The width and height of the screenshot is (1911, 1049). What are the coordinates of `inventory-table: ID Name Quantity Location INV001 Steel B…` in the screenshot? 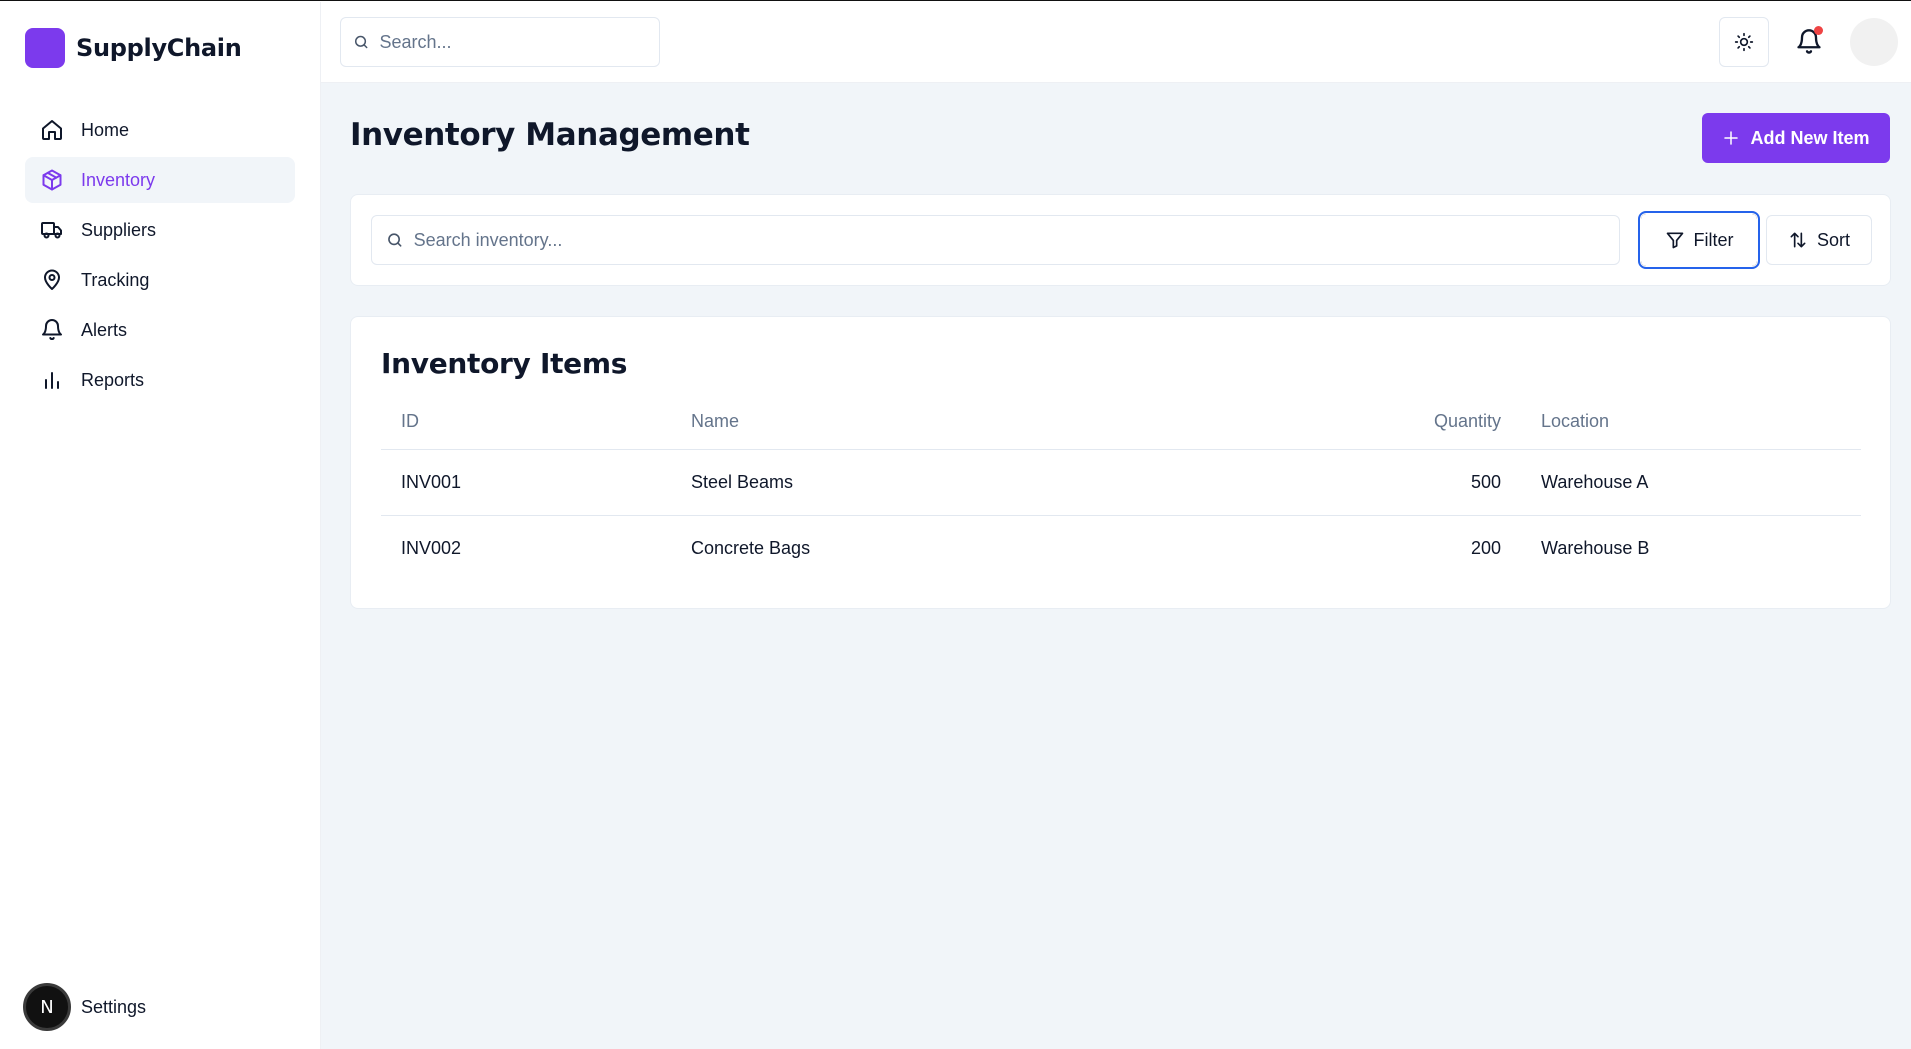 It's located at (1121, 488).